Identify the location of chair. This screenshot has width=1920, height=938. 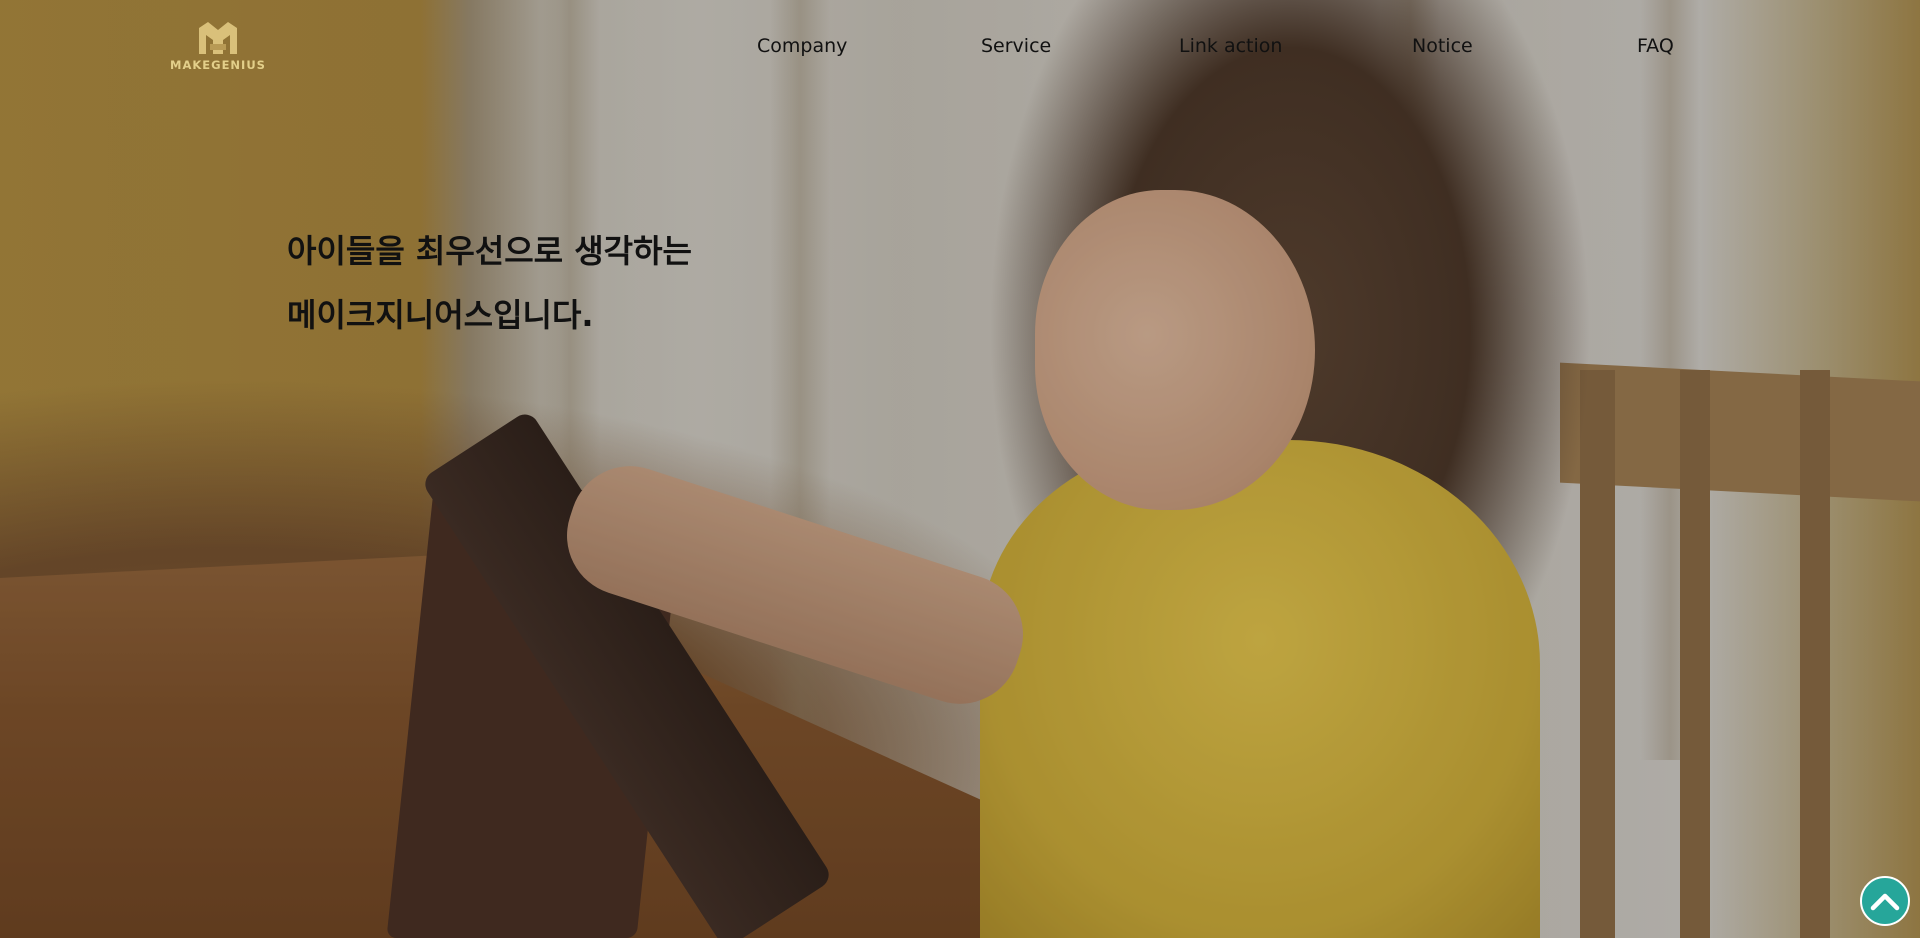
(1740, 654).